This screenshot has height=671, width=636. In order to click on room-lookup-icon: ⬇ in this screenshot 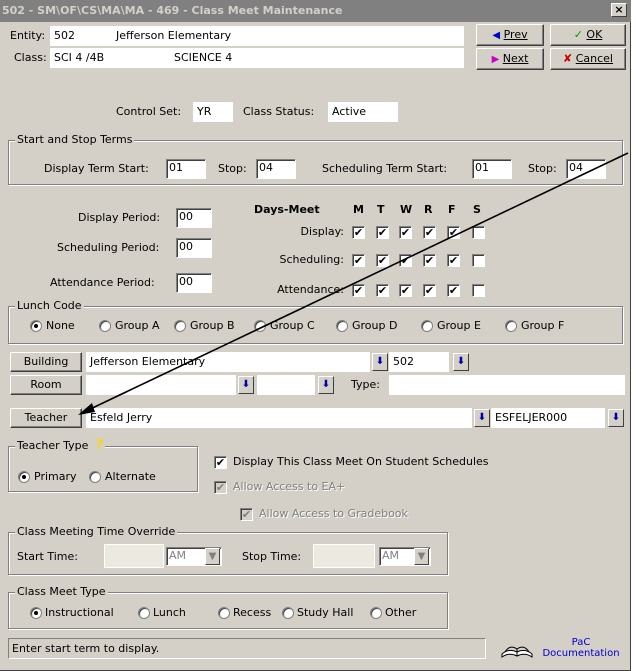, I will do `click(246, 385)`.